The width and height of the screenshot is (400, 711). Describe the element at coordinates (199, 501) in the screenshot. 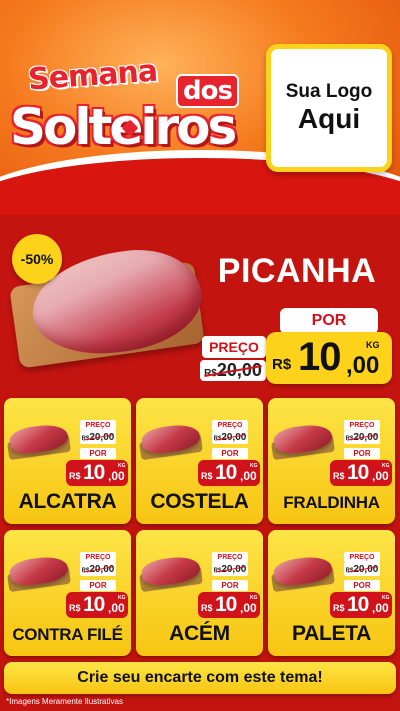

I see `product-name: COSTELA` at that location.